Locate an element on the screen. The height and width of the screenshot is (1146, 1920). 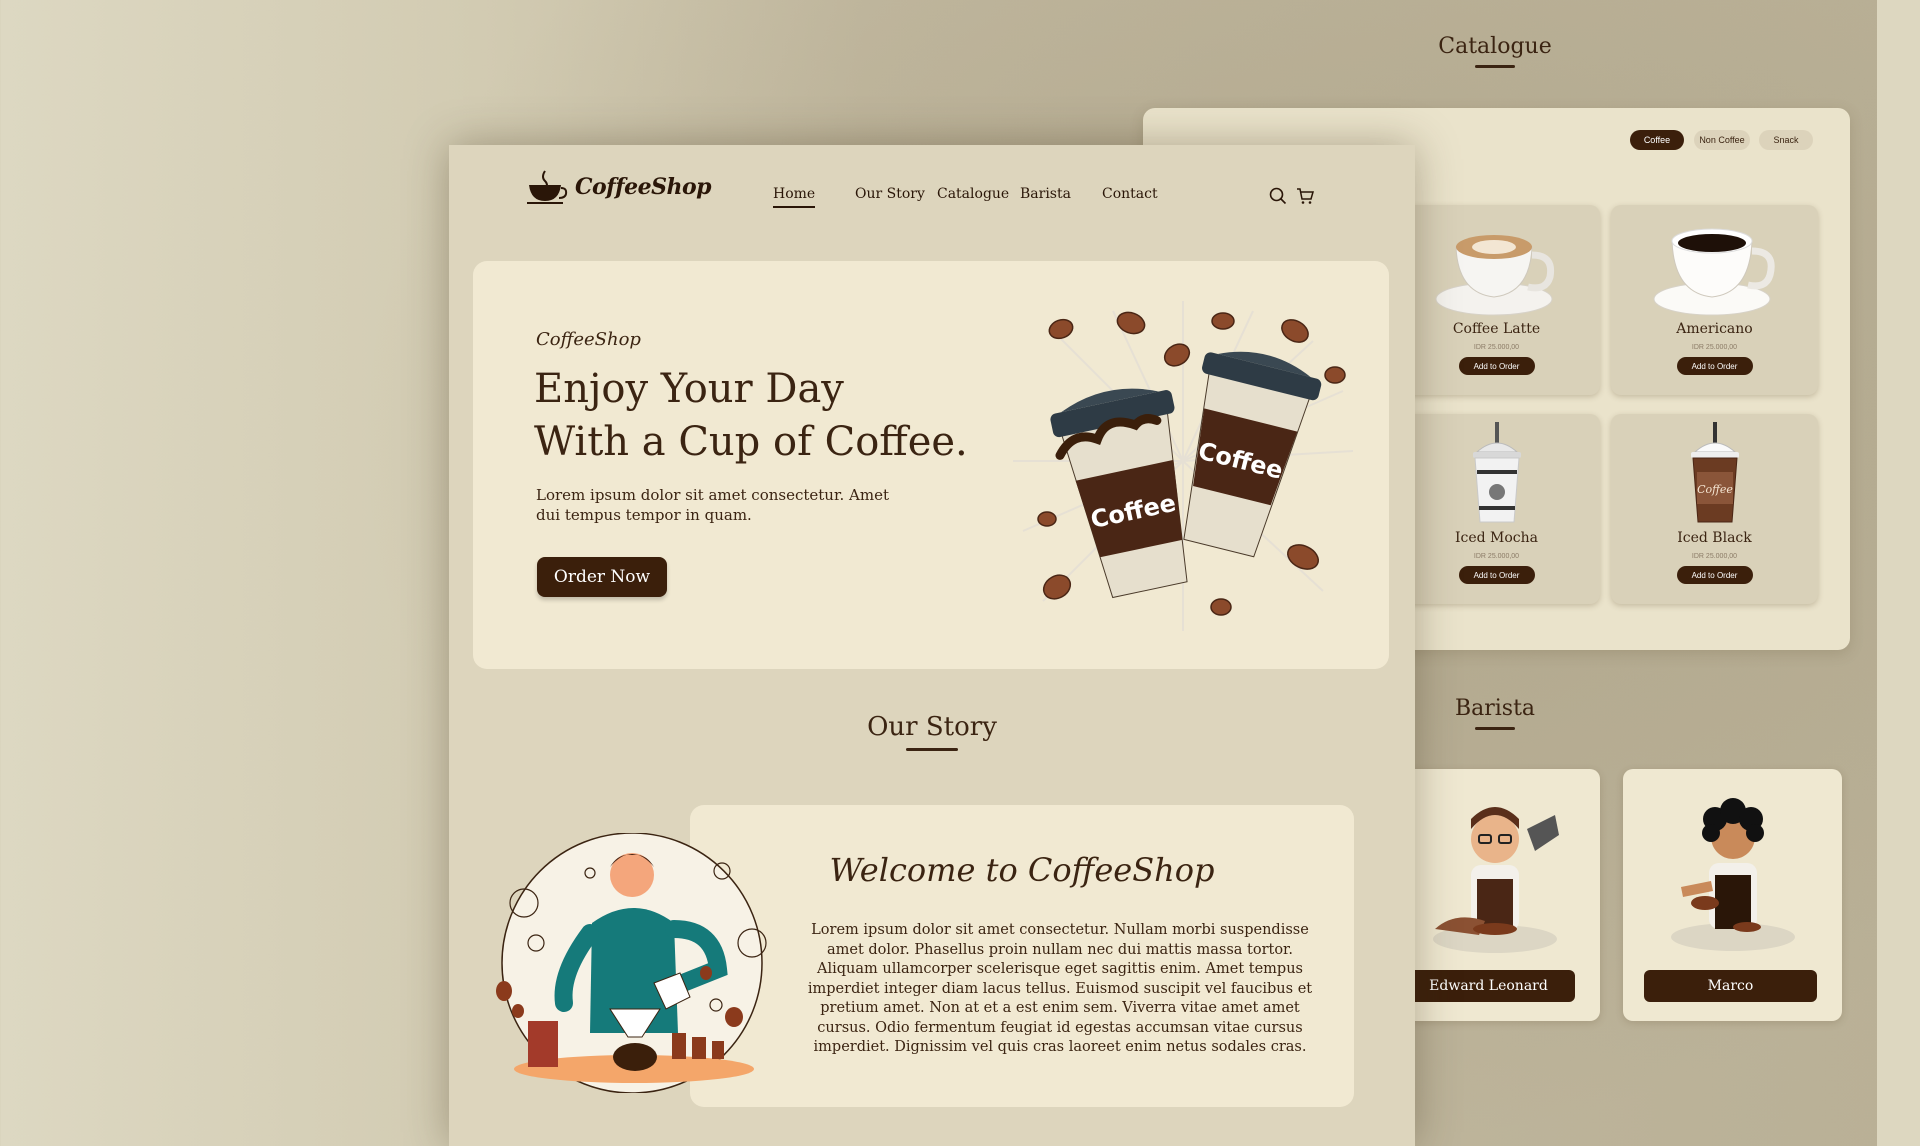
barista-section-title: Barista is located at coordinates (1495, 713).